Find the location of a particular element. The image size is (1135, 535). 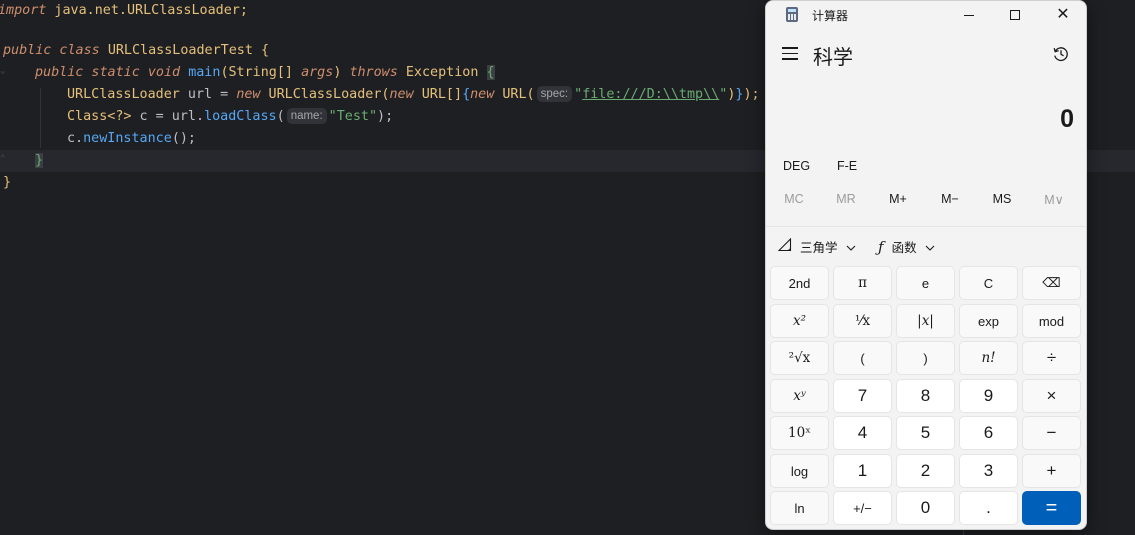

square-root-button: ²√x is located at coordinates (799, 358).